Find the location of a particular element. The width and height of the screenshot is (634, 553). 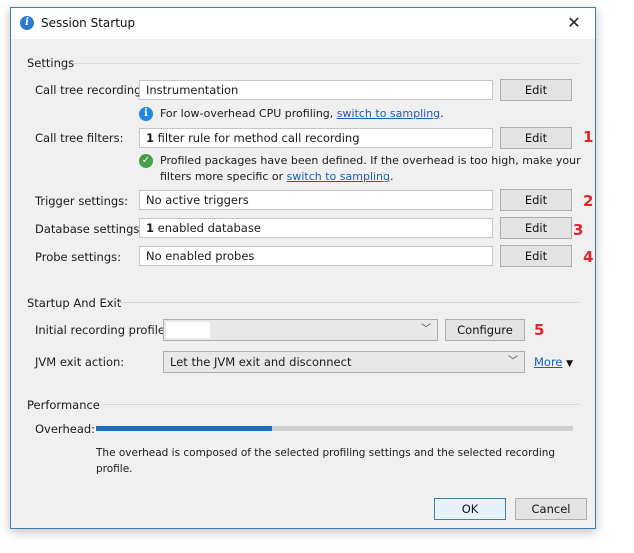

profile-value-box is located at coordinates (188, 330).